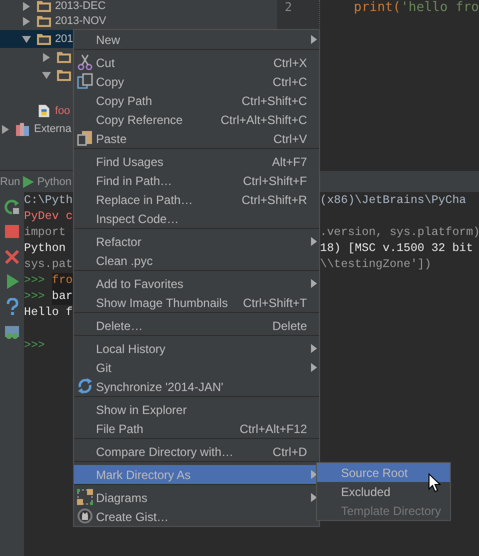 The image size is (479, 556). Describe the element at coordinates (85, 516) in the screenshot. I see `cat-icon` at that location.